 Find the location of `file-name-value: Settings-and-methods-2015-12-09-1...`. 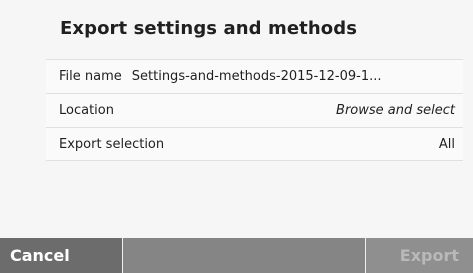

file-name-value: Settings-and-methods-2015-12-09-1... is located at coordinates (256, 76).